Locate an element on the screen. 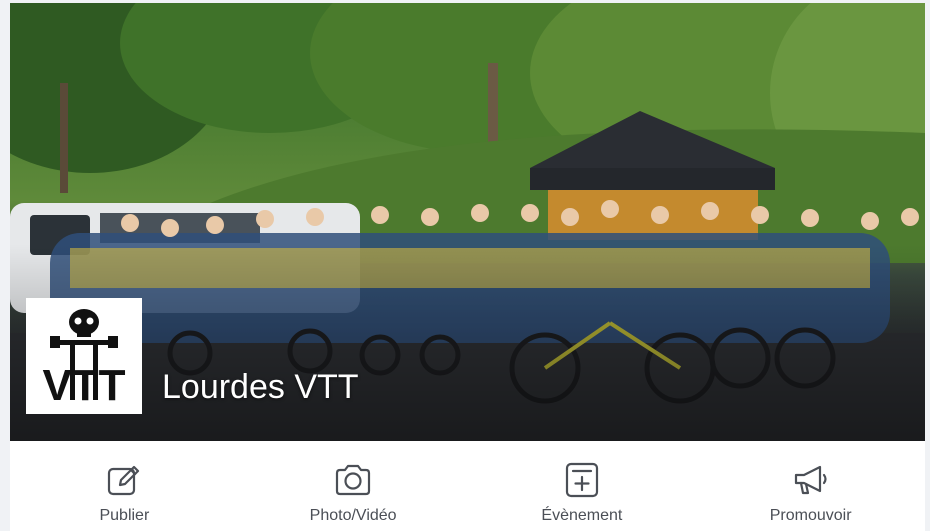 This screenshot has height=531, width=930. megaphone-icon is located at coordinates (811, 480).